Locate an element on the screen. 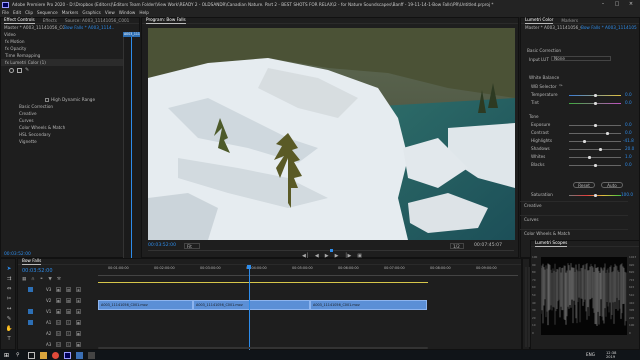 The width and height of the screenshot is (640, 360). slip-tool-icon: ↔ is located at coordinates (9, 309).